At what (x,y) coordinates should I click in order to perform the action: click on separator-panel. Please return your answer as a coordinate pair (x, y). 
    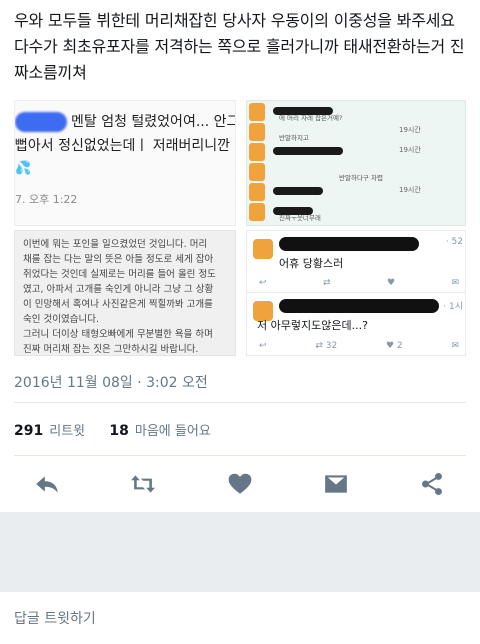
    Looking at the image, I should click on (240, 552).